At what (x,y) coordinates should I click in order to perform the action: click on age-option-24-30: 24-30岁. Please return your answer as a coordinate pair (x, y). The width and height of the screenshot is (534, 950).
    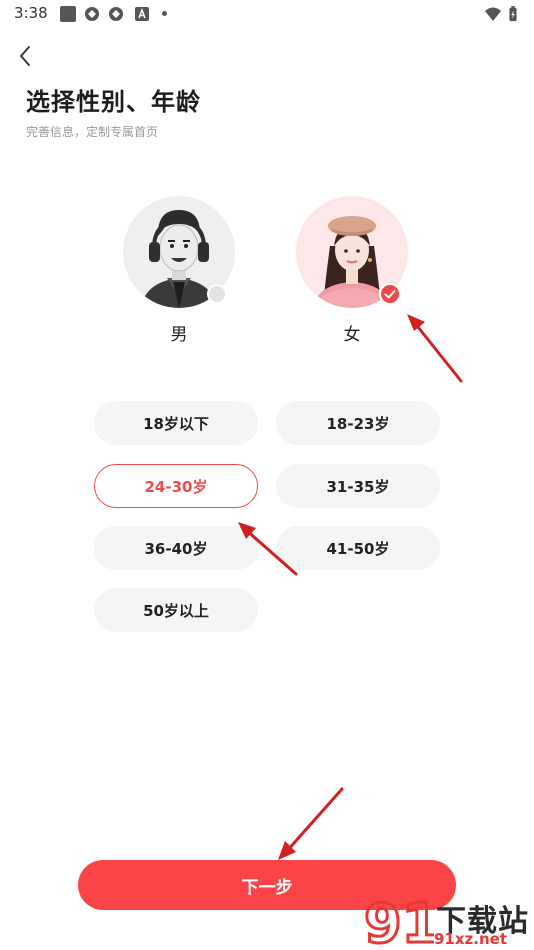
    Looking at the image, I should click on (176, 486).